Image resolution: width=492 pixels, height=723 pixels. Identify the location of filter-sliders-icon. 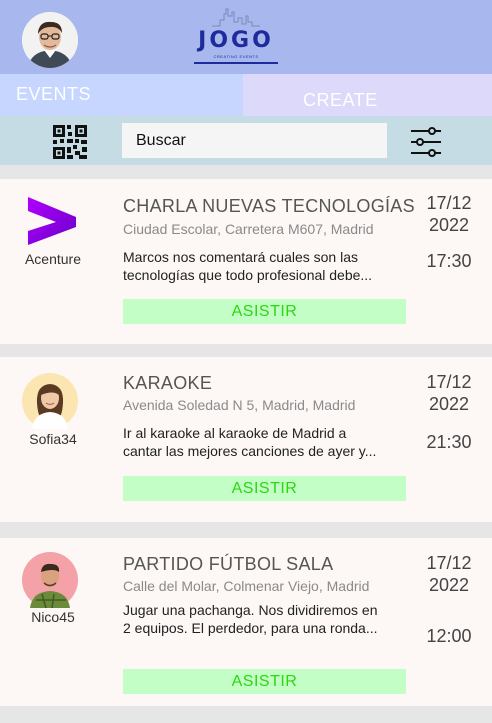
(426, 142).